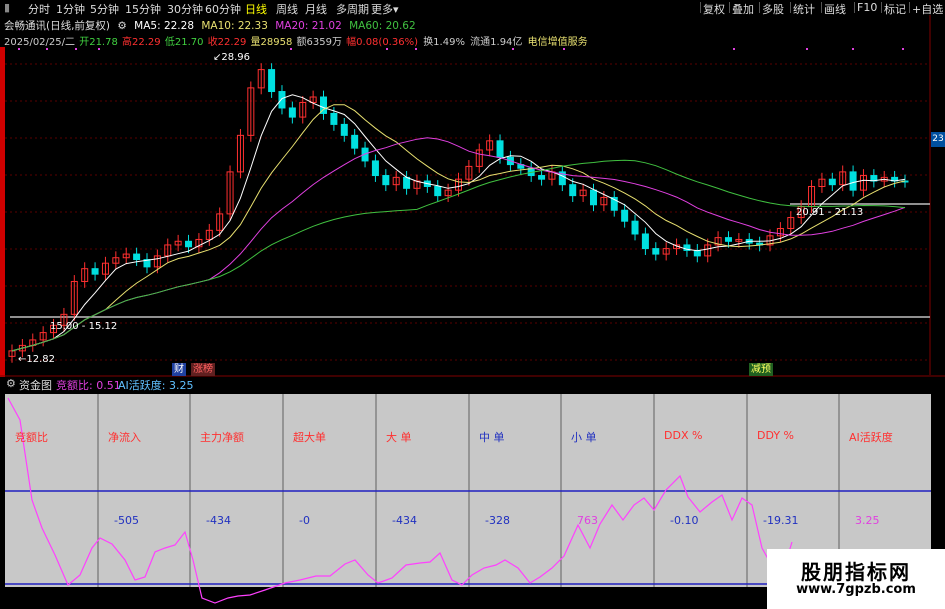 The width and height of the screenshot is (945, 609). What do you see at coordinates (472, 385) in the screenshot?
I see `sub-chart-header: ⚙ 资金图 竞额比: 0.51 AI活跃度: 3.25` at bounding box center [472, 385].